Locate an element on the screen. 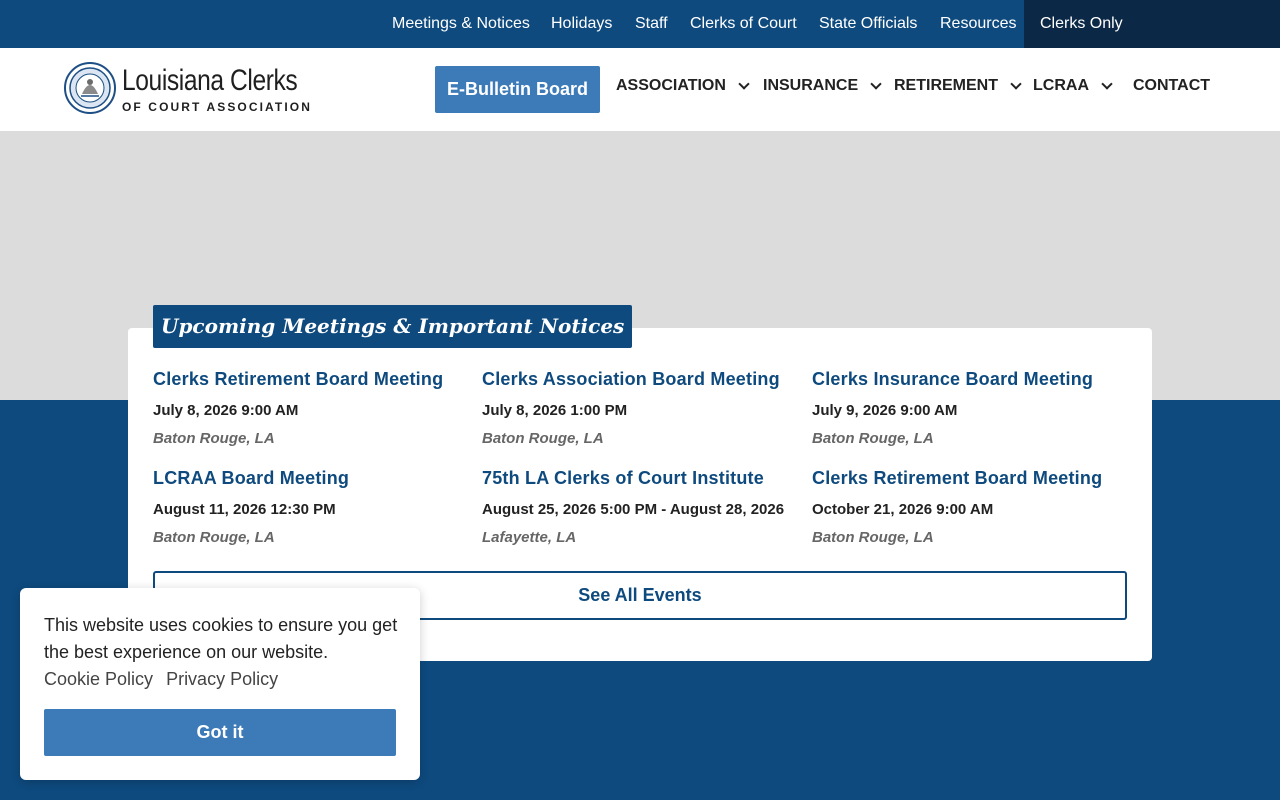  state-seal-icon is located at coordinates (90, 88).